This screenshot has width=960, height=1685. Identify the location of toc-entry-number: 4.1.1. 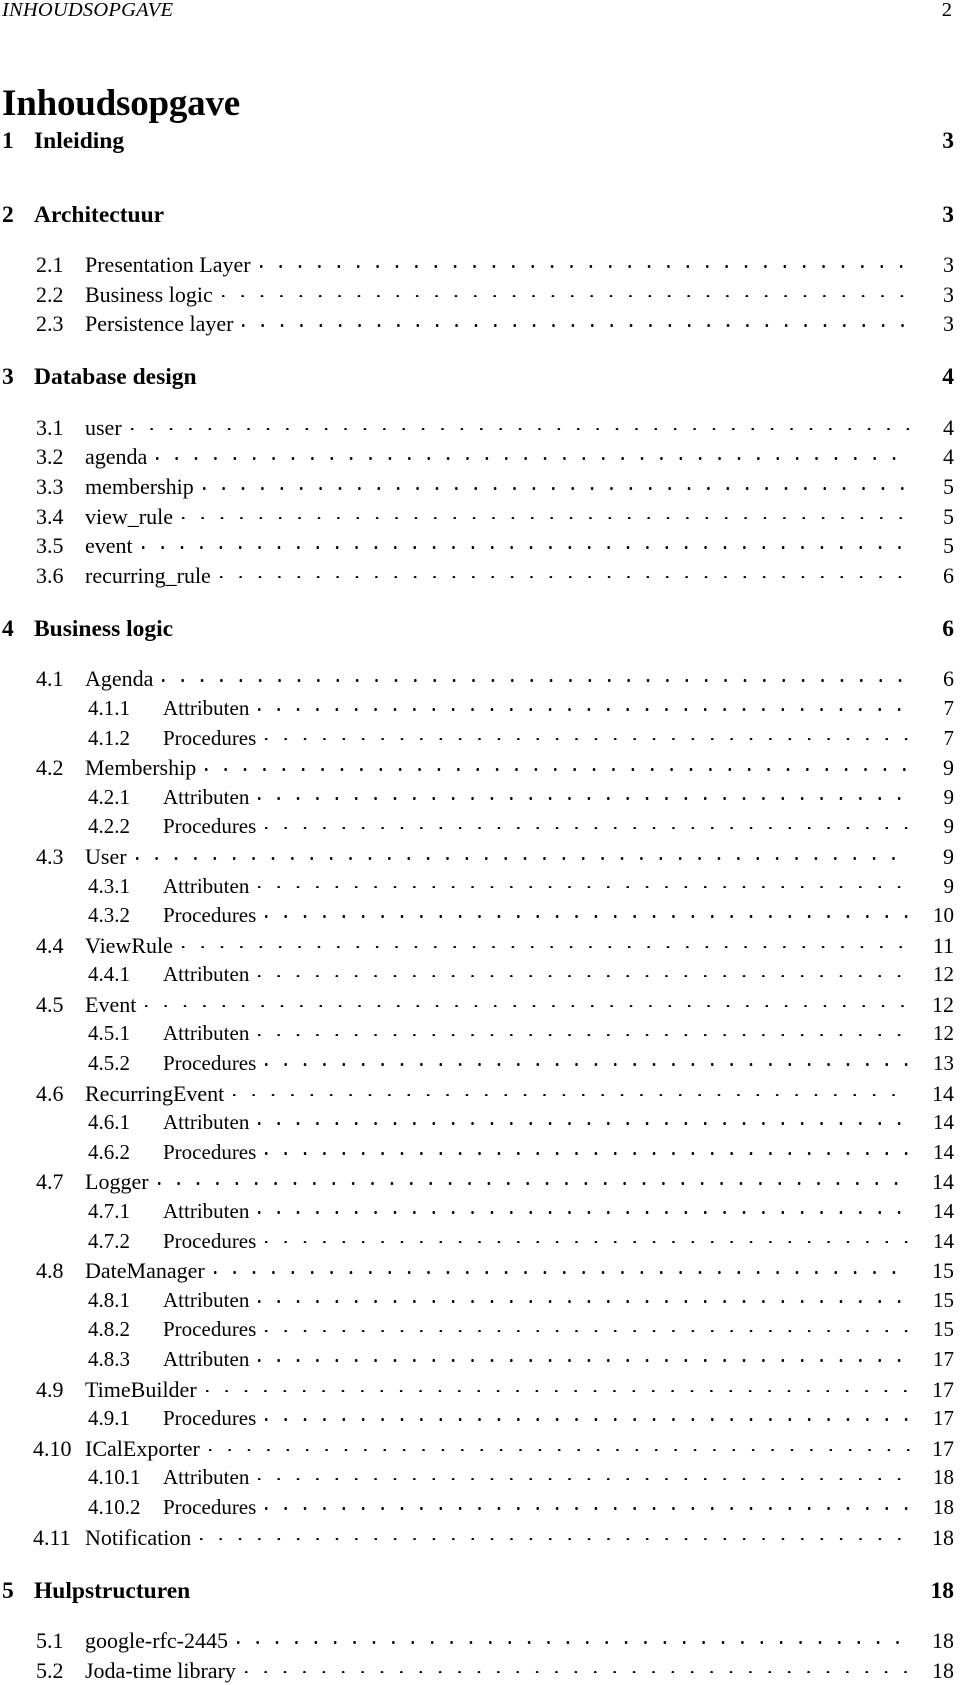
(109, 707).